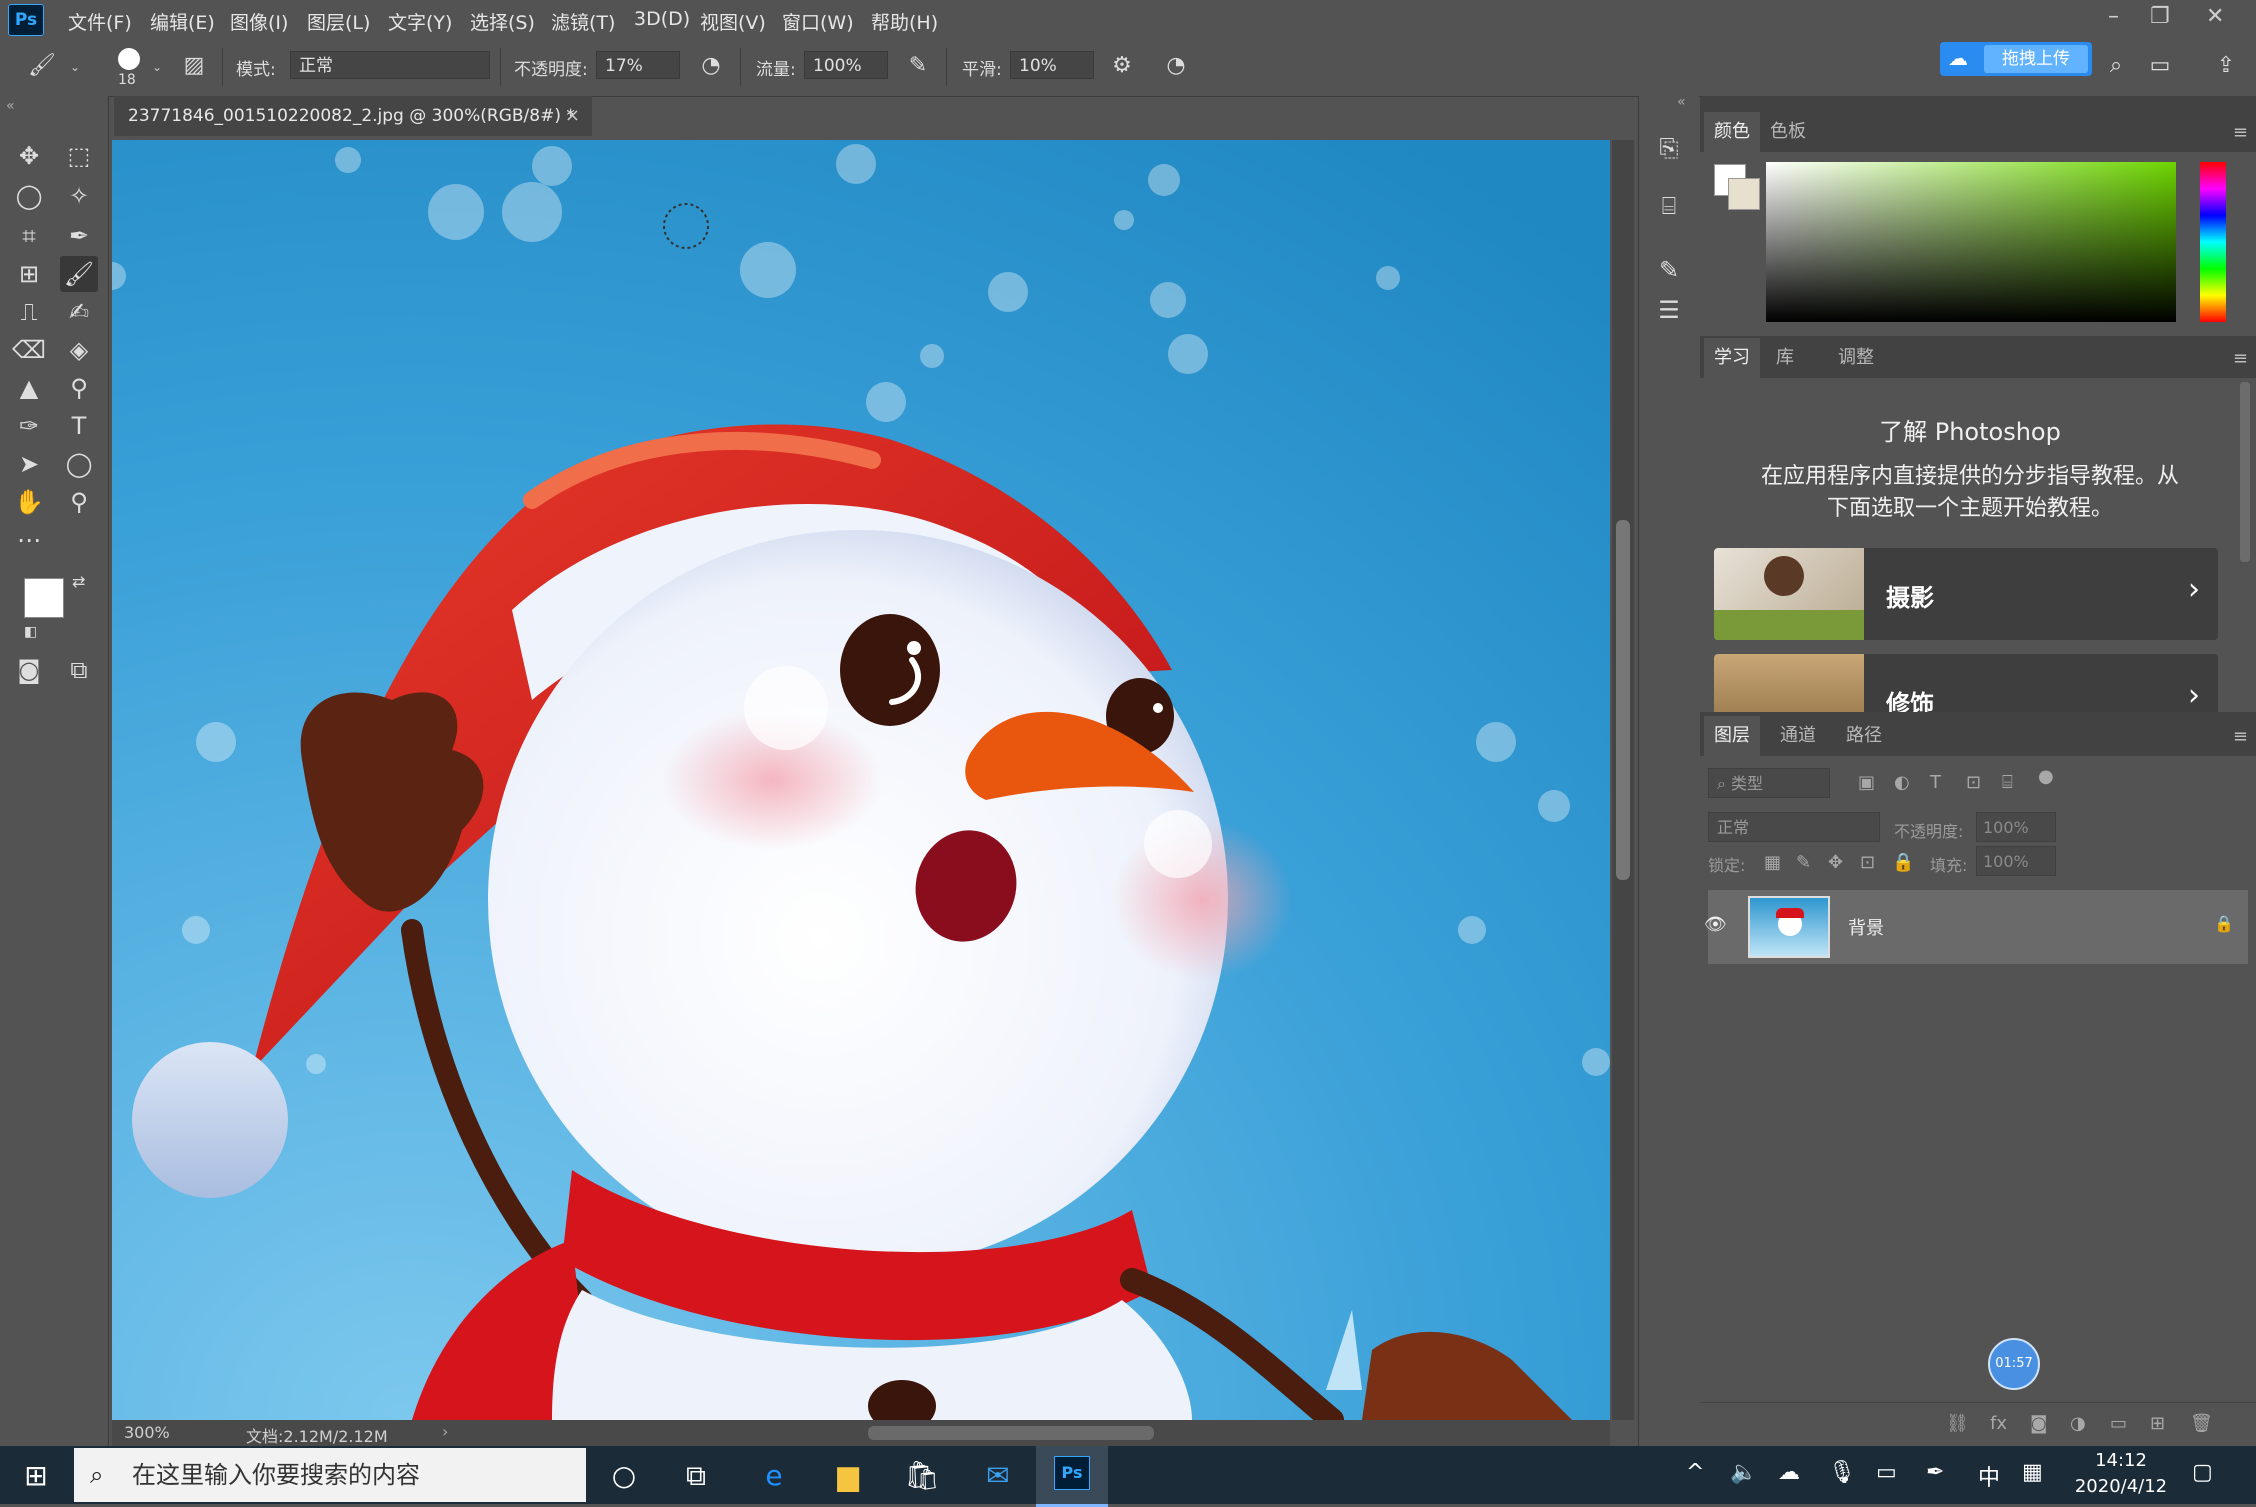 The width and height of the screenshot is (2256, 1507). What do you see at coordinates (100, 21) in the screenshot?
I see `menu-file: 文件(F)` at bounding box center [100, 21].